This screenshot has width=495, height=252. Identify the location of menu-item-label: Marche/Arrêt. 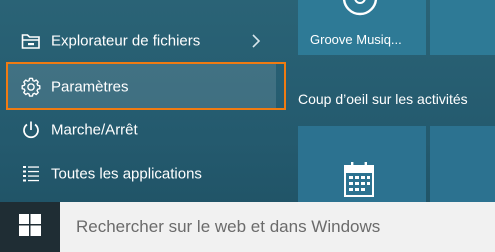
(94, 130).